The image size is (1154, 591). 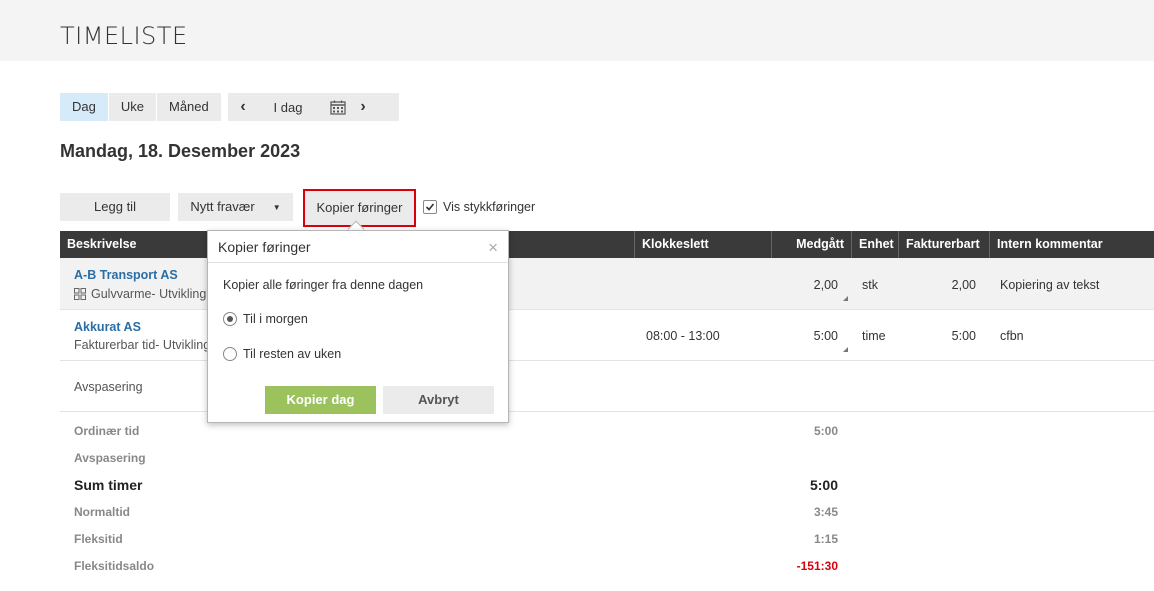 What do you see at coordinates (110, 458) in the screenshot?
I see `summary-leave-label: Avspasering` at bounding box center [110, 458].